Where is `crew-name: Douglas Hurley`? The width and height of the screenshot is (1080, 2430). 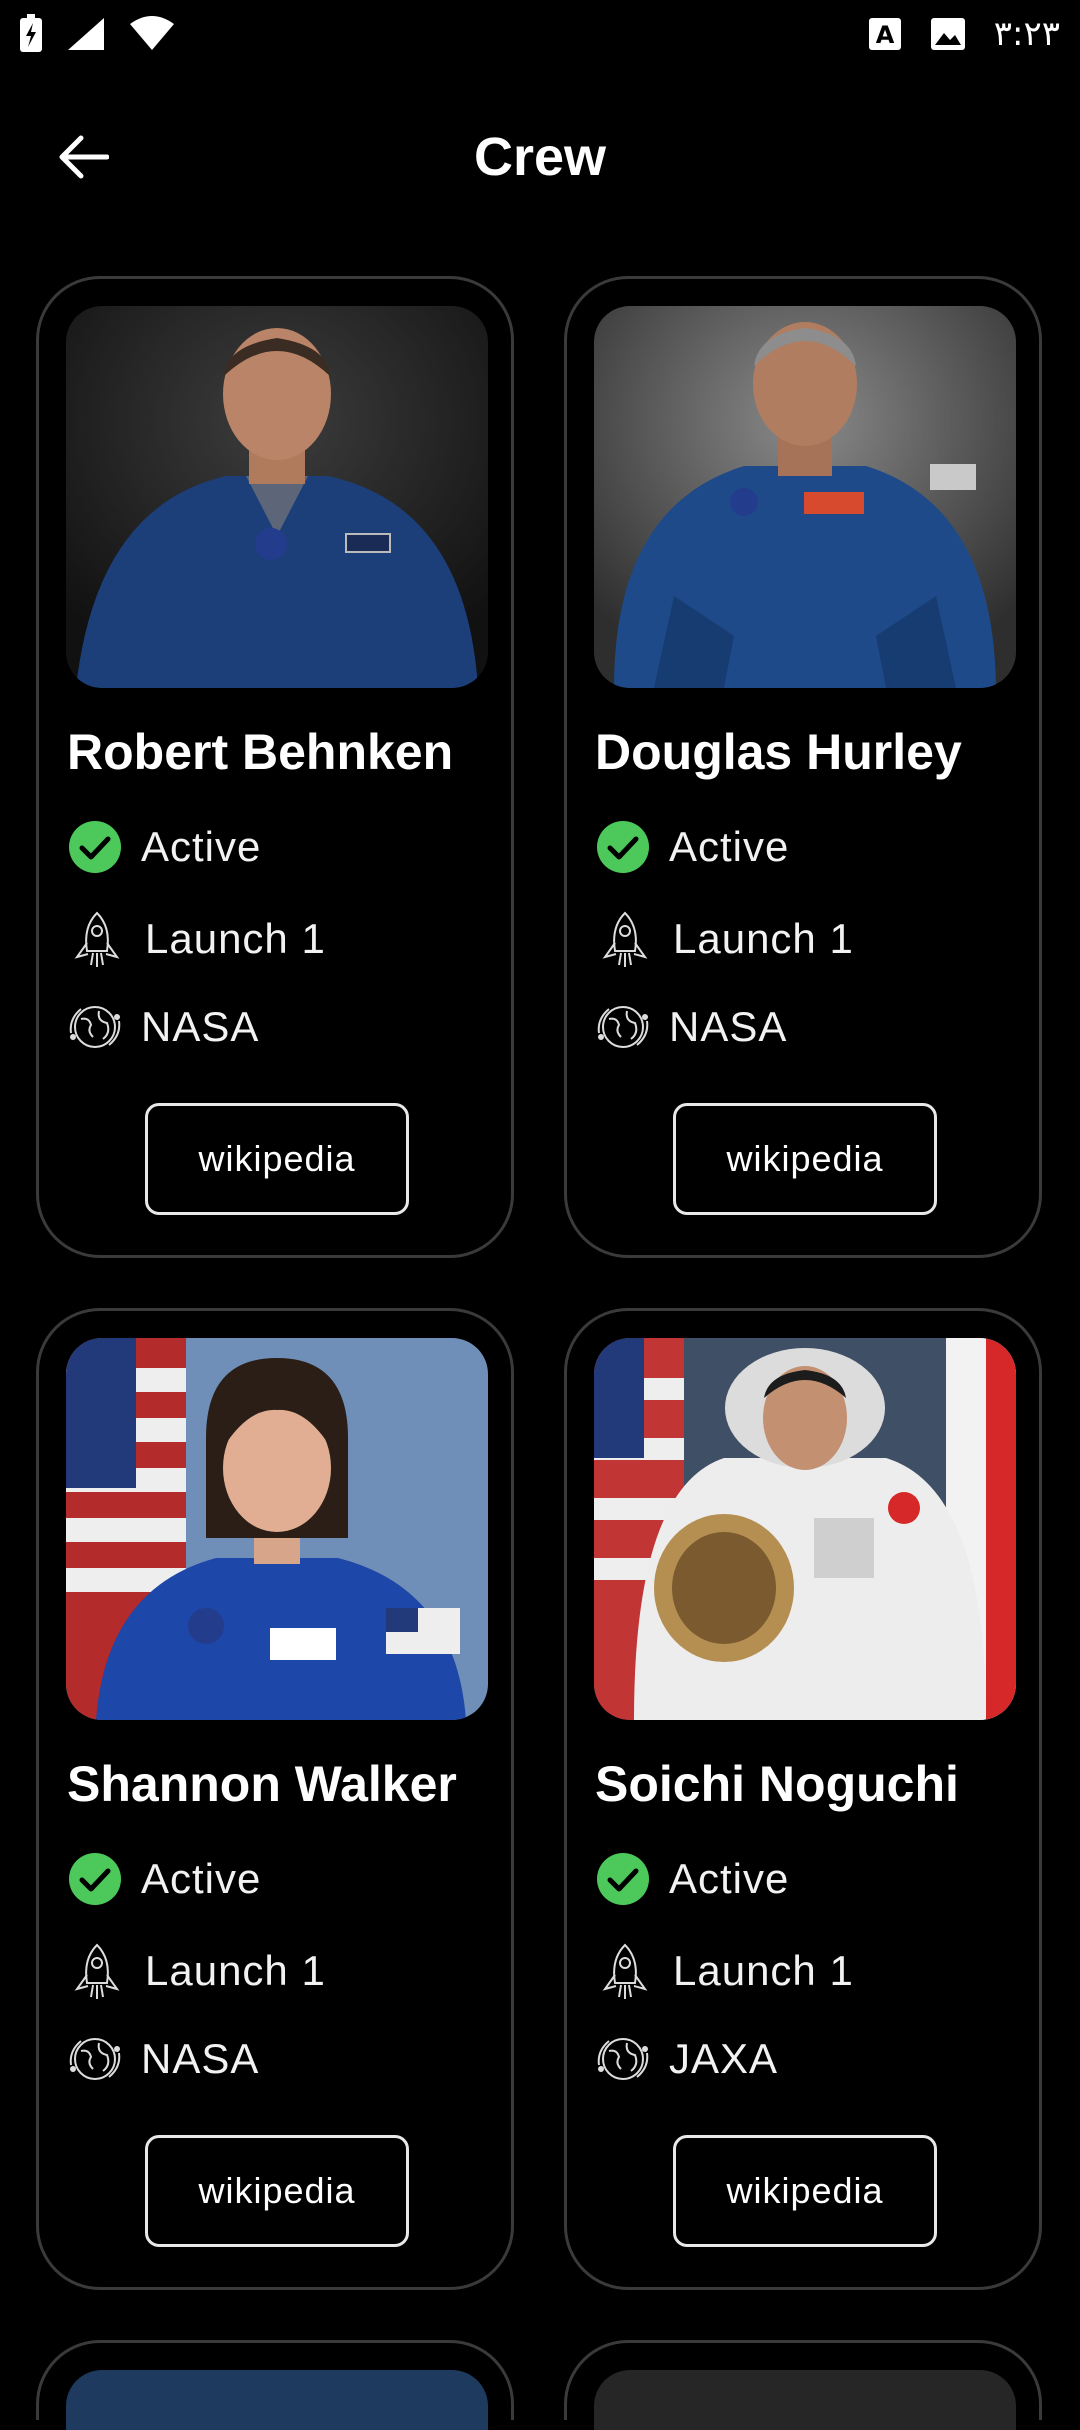
crew-name: Douglas Hurley is located at coordinates (778, 752).